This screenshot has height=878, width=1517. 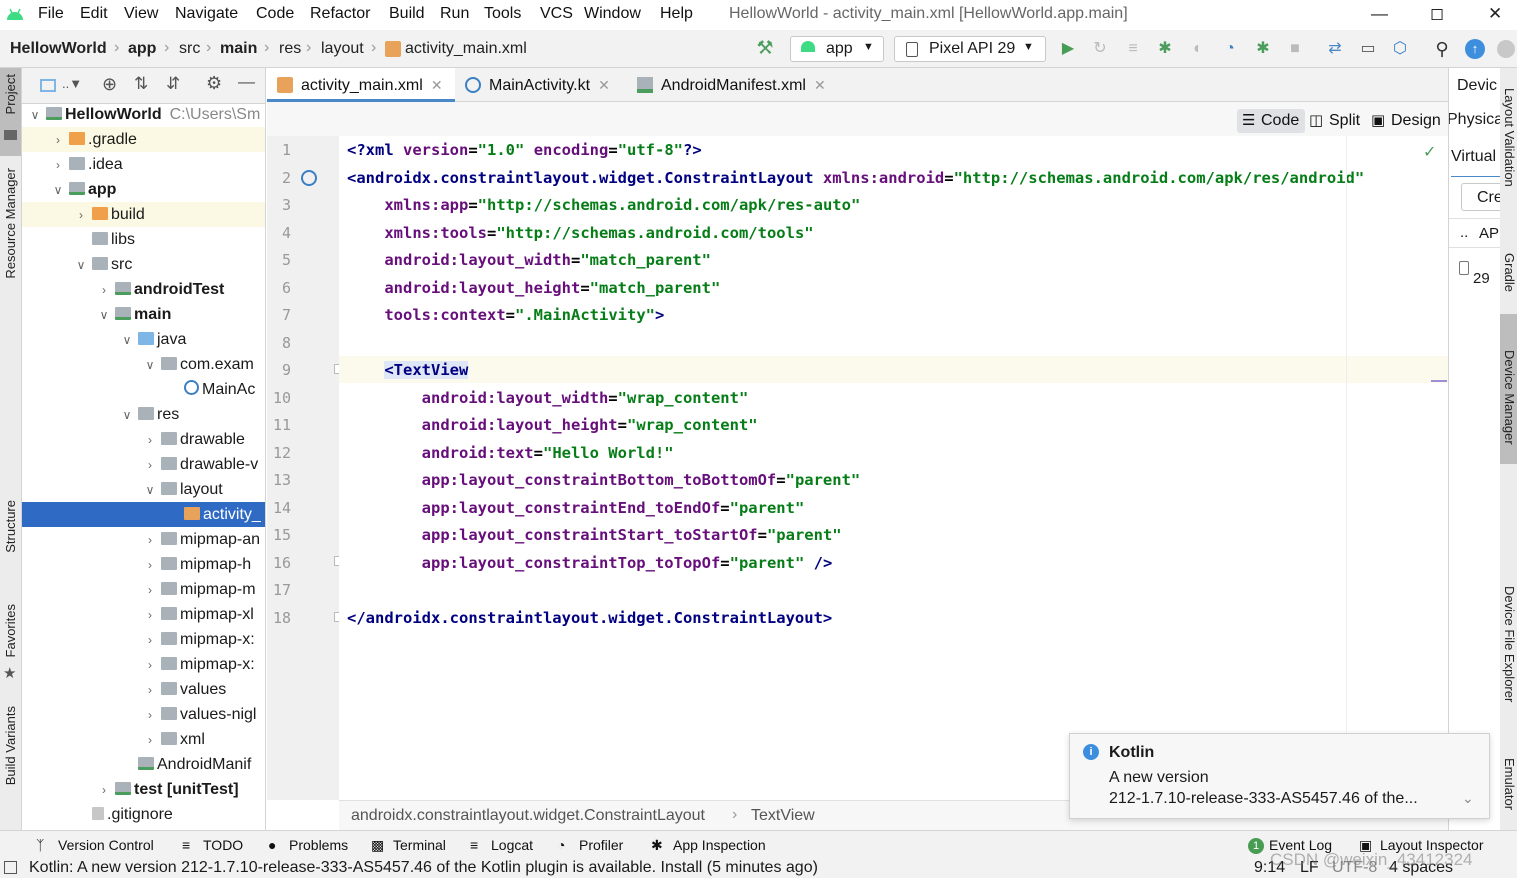 What do you see at coordinates (1509, 272) in the screenshot?
I see `gradle-tool-tab: Gradle` at bounding box center [1509, 272].